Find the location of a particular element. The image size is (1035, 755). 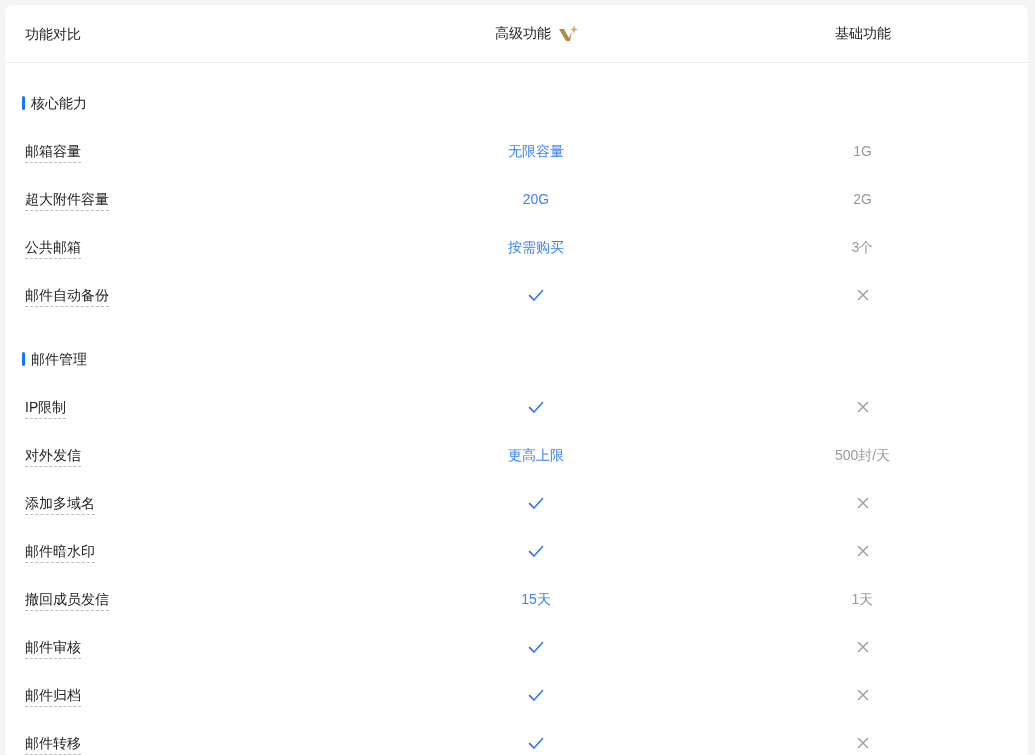

feature-label: 邮件审核 is located at coordinates (53, 649).